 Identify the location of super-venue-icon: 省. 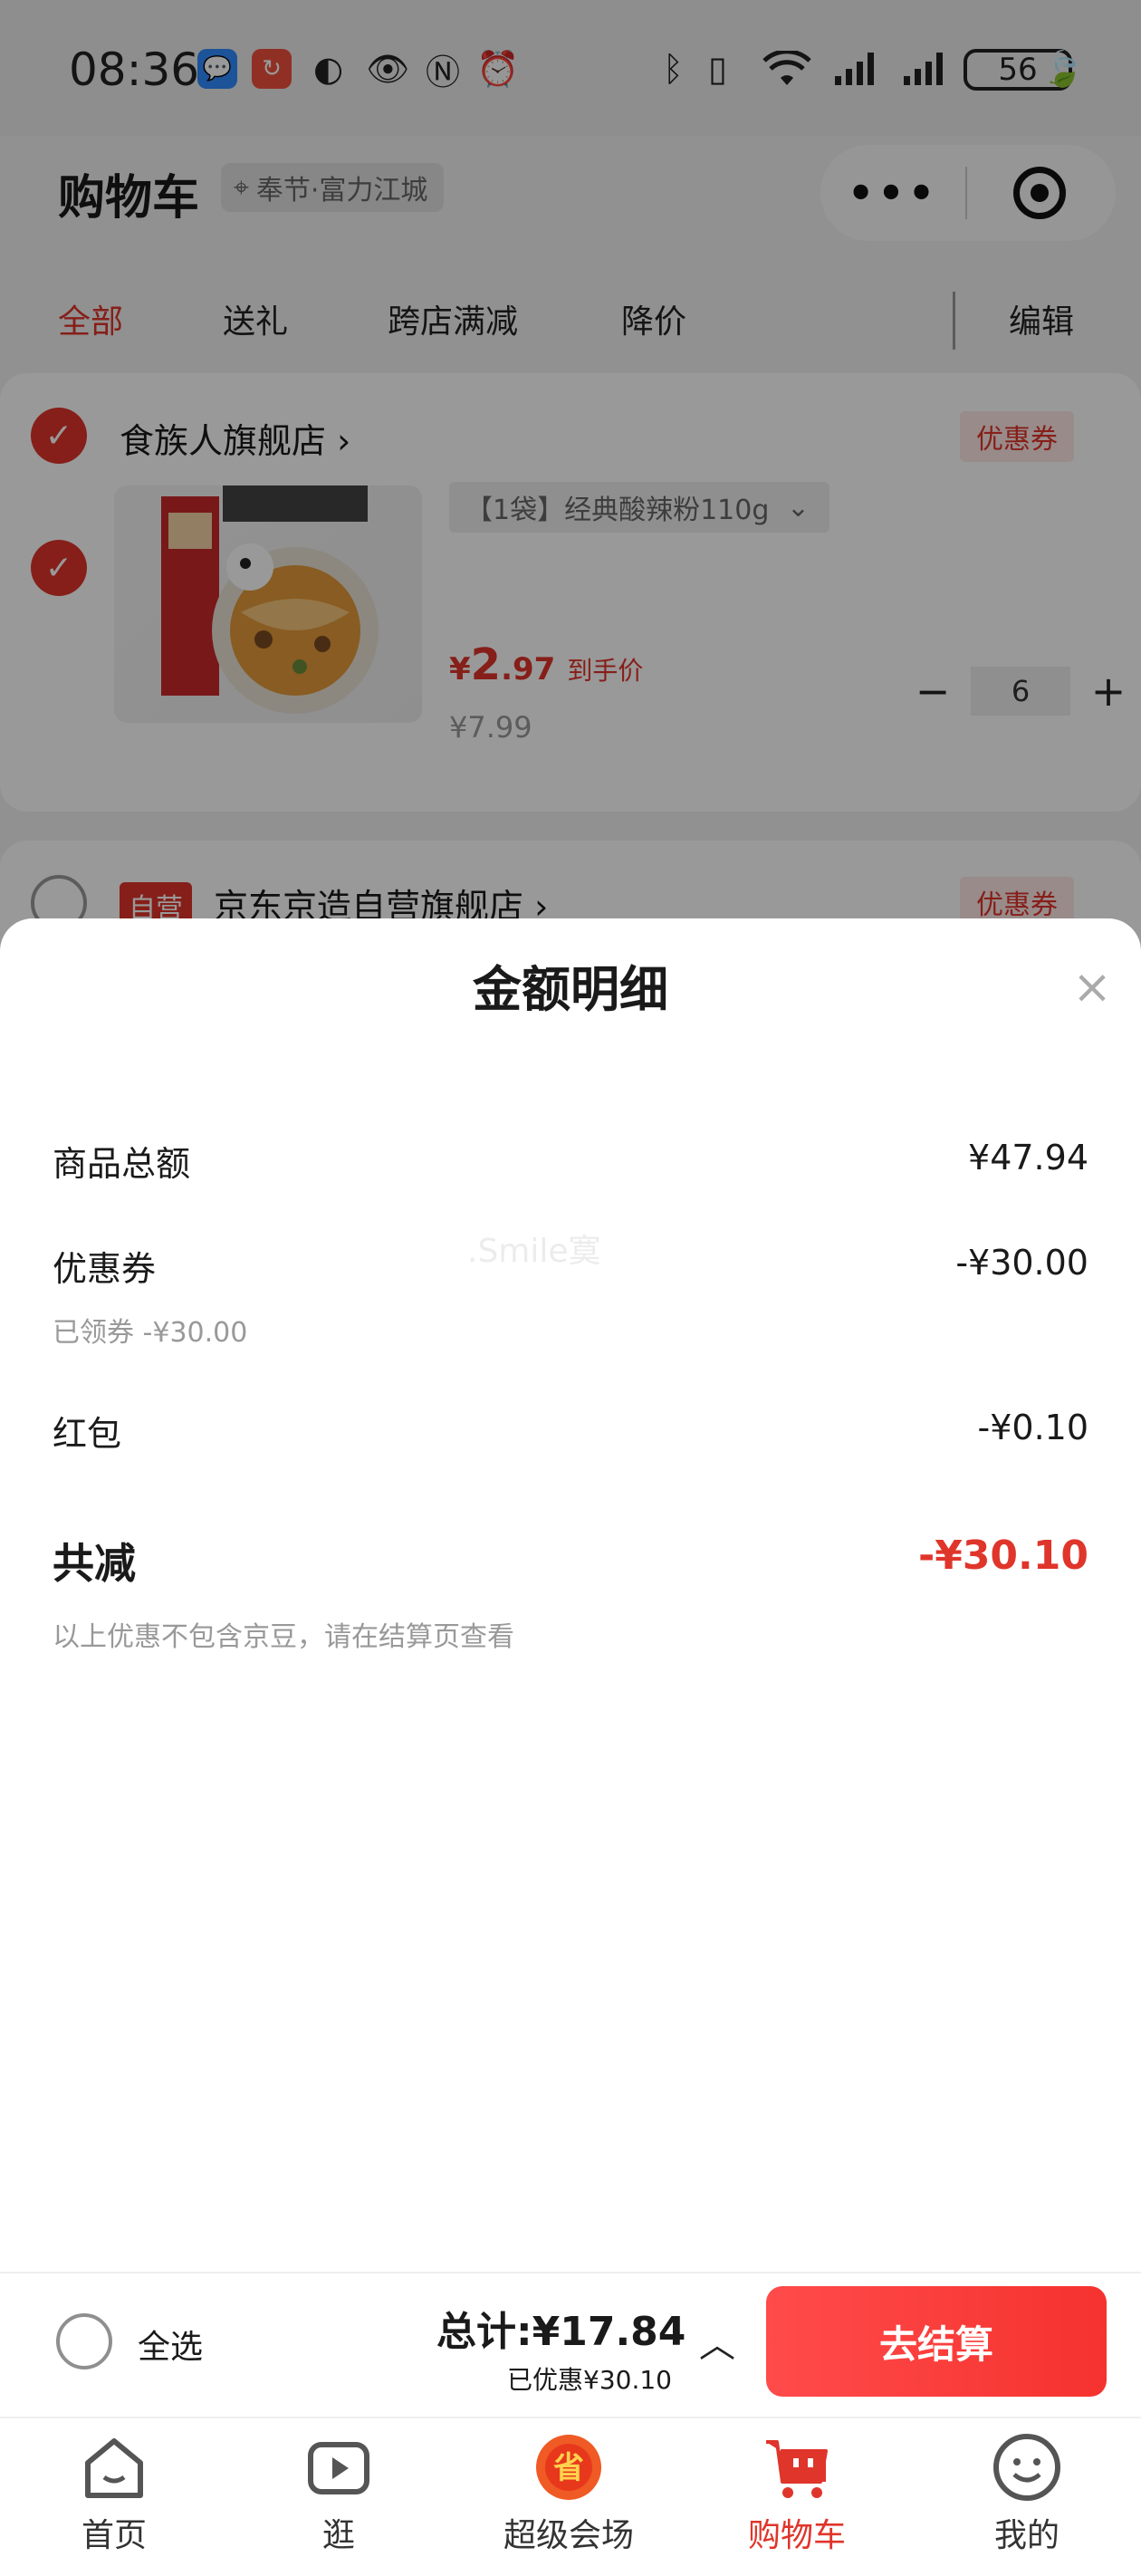
(568, 2467).